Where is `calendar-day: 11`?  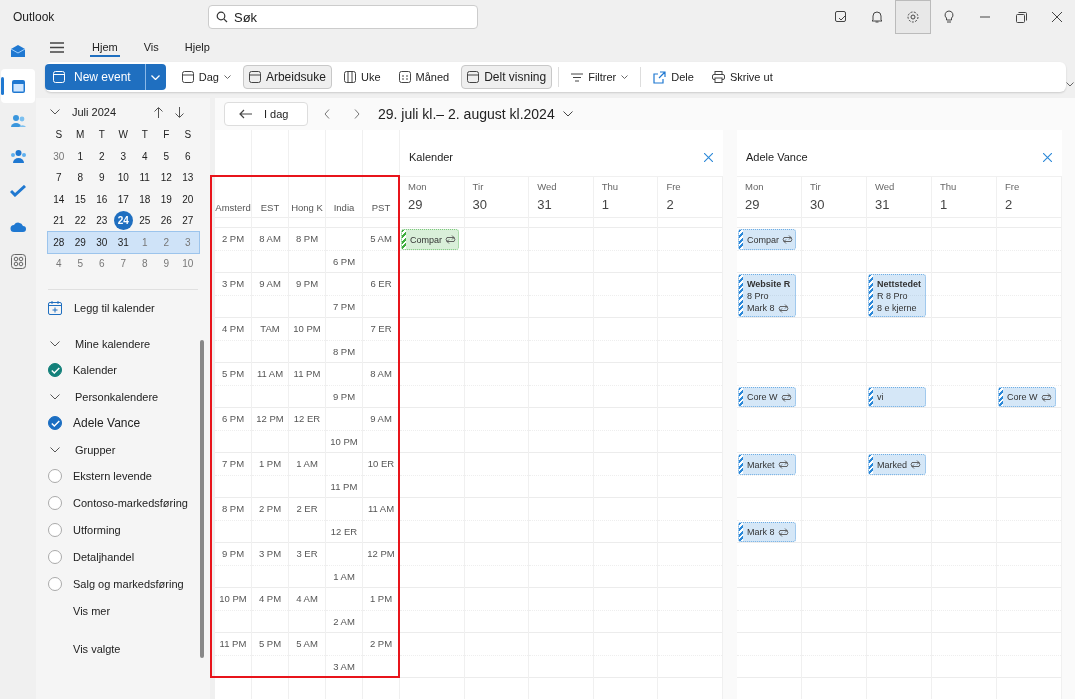 calendar-day: 11 is located at coordinates (145, 178).